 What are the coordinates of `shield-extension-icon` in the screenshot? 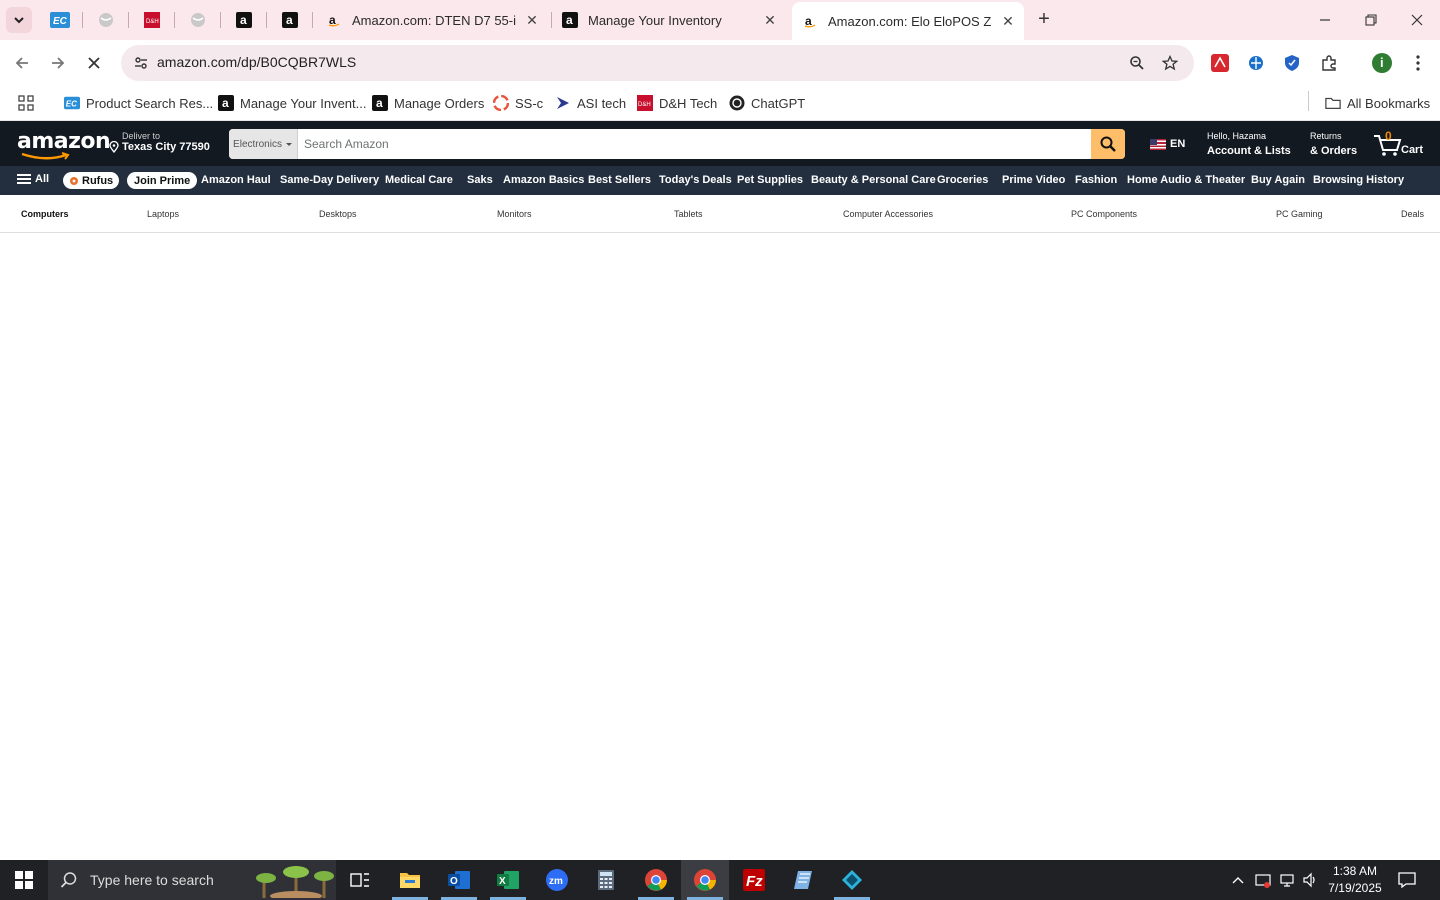 It's located at (1292, 63).